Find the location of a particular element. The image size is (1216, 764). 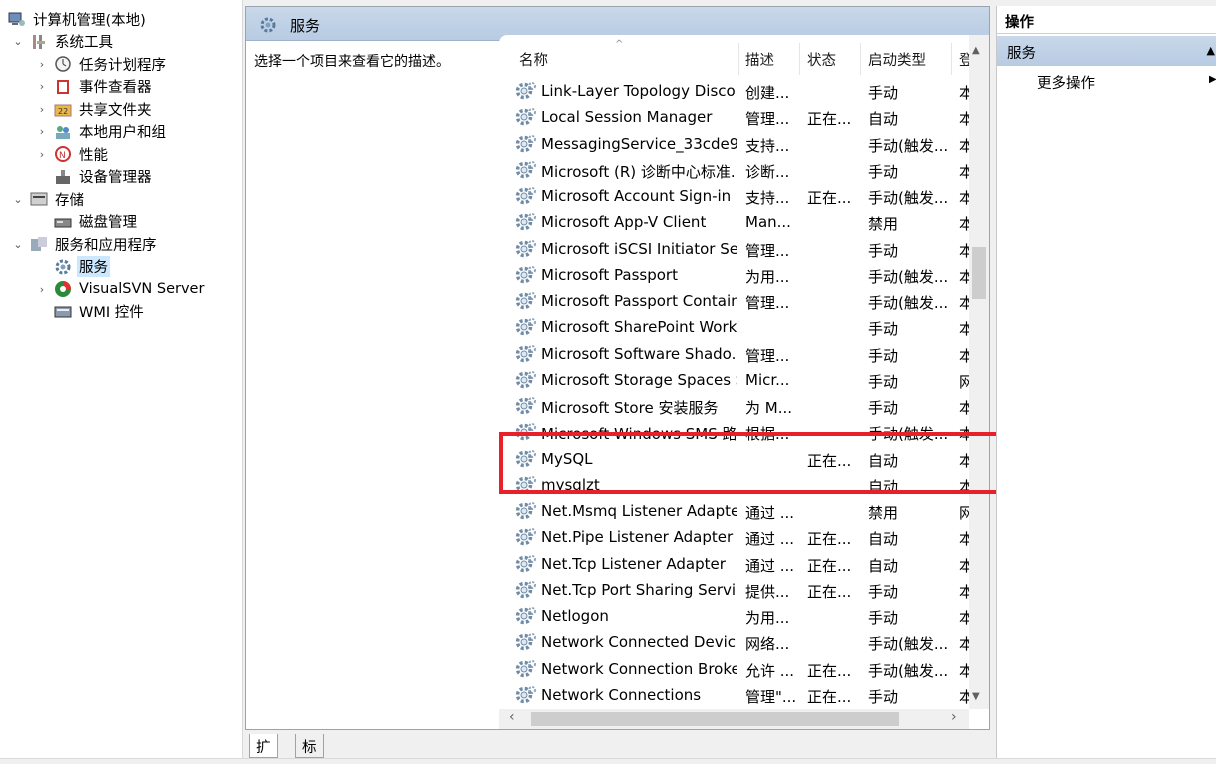

table-row: Net.Tcp Listener Adapter 通过 ... 正在... 自动本 is located at coordinates (736, 564).